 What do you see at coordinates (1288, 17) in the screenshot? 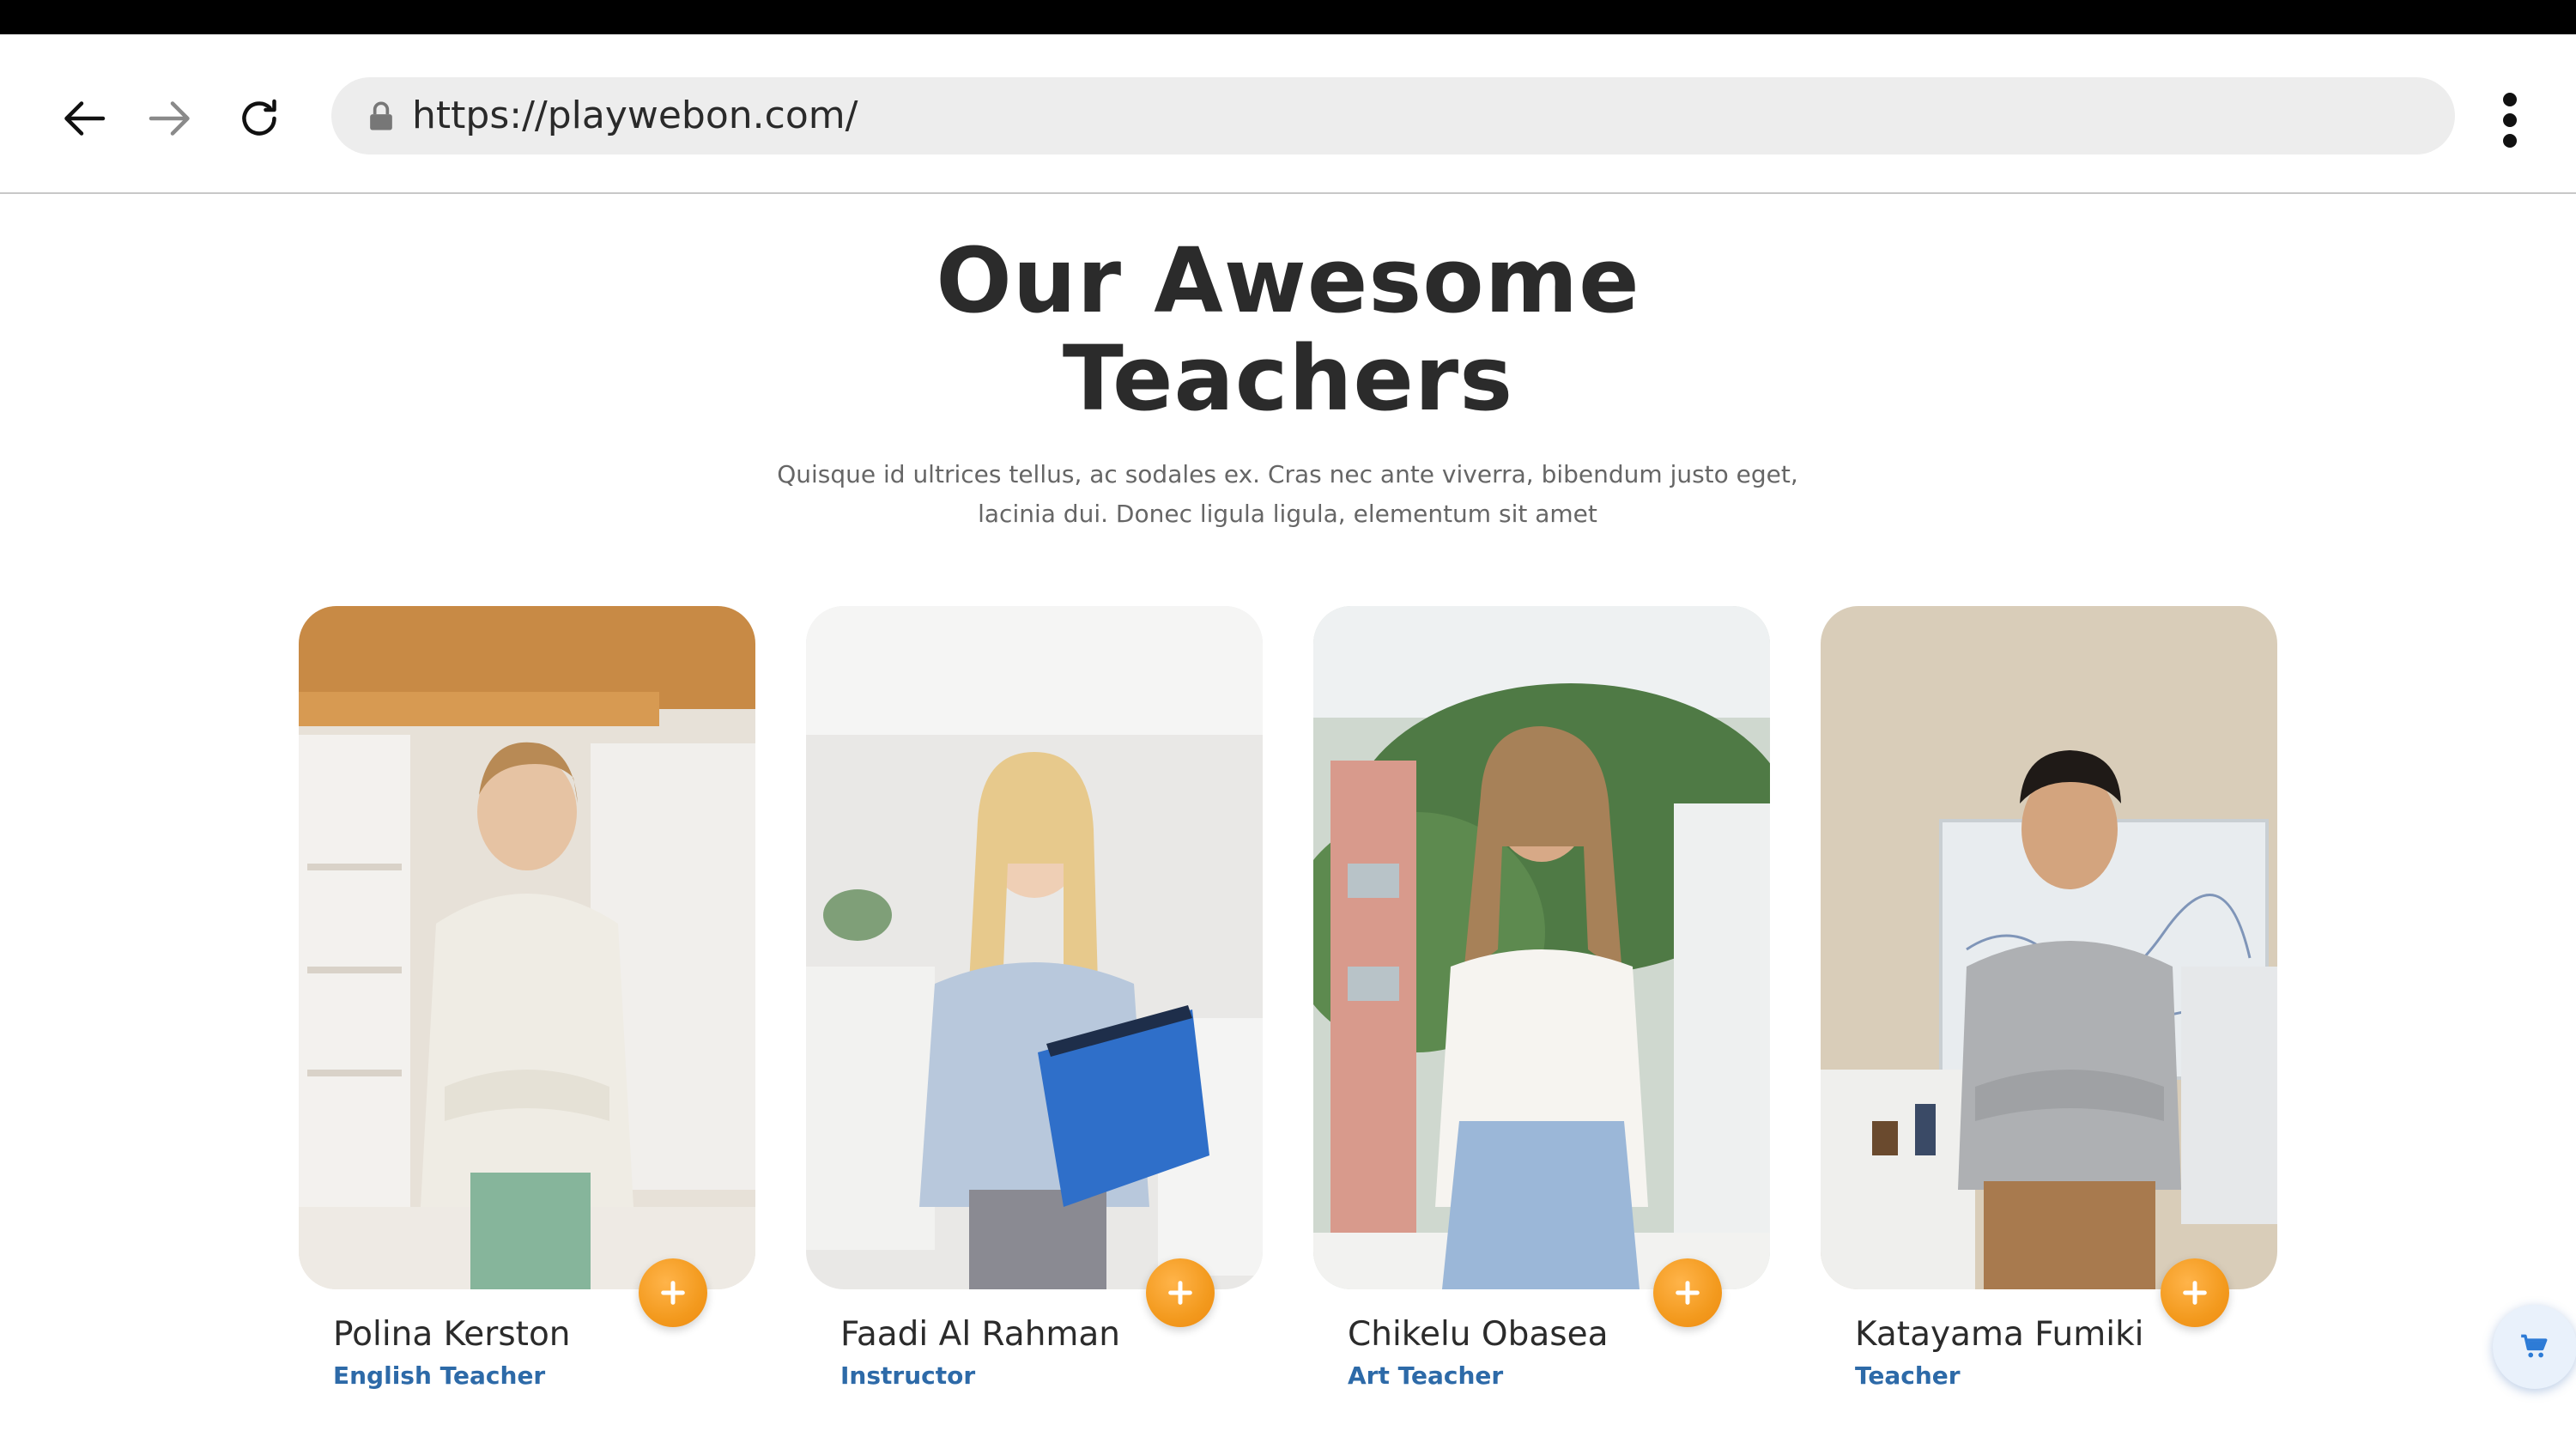
I see `status-bar` at bounding box center [1288, 17].